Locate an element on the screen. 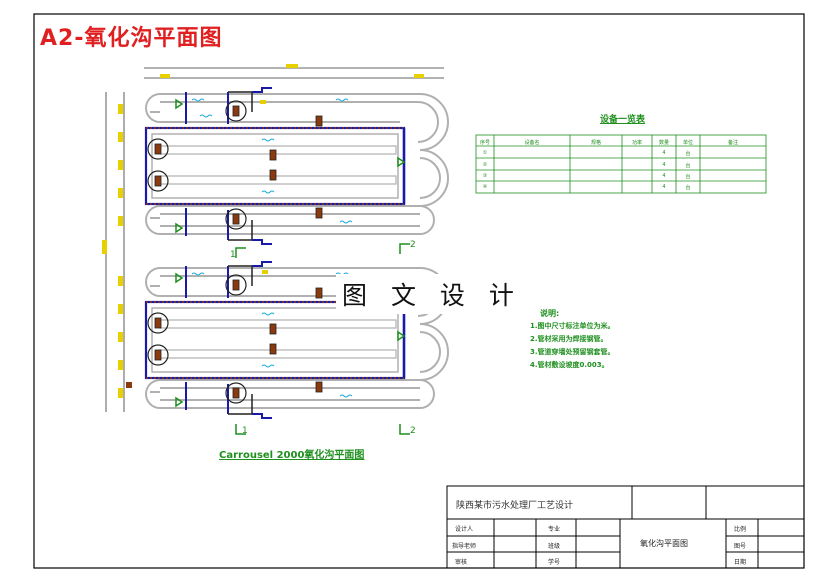 The width and height of the screenshot is (819, 580). note-item: 1.图中尺寸标注单位为米。 is located at coordinates (572, 326).